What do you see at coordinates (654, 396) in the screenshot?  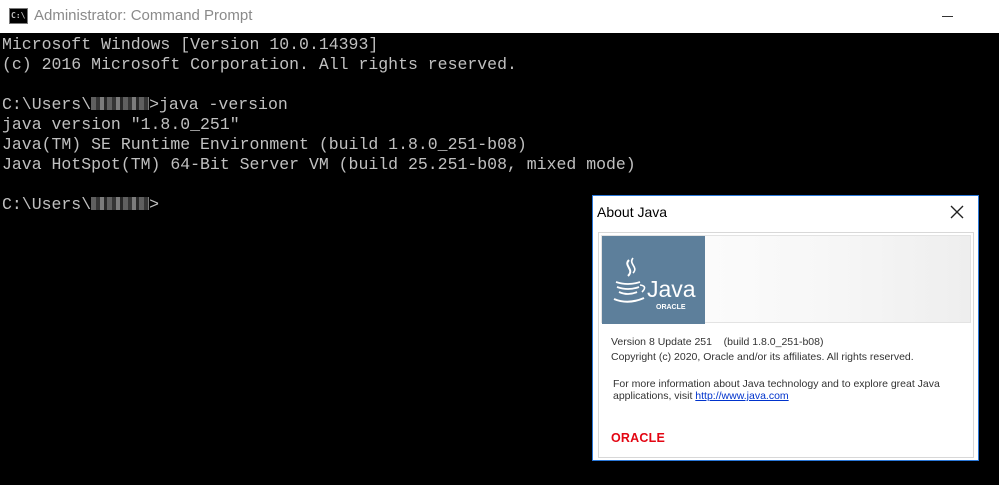 I see `more-info-prefix: applications, visit` at bounding box center [654, 396].